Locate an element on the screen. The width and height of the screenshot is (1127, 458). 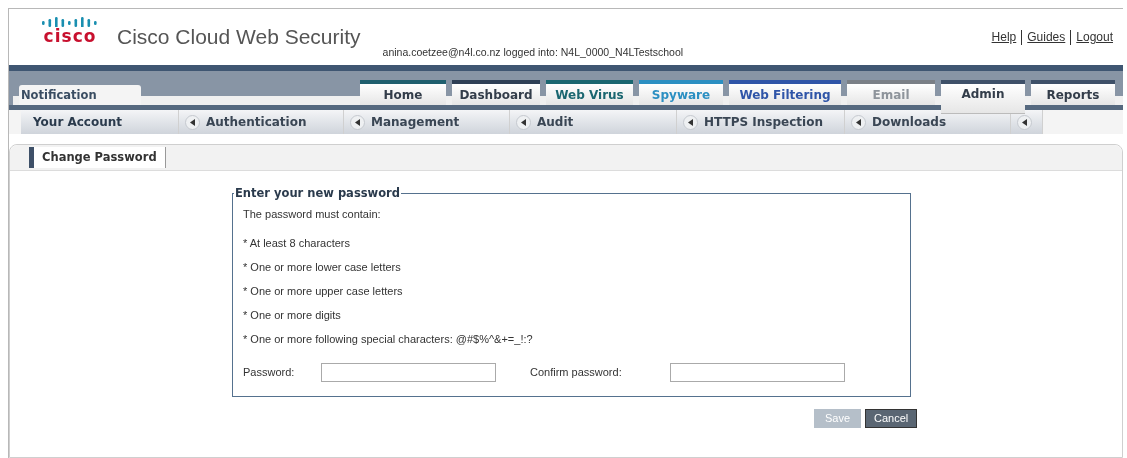
cancel-button: Cancel is located at coordinates (891, 418).